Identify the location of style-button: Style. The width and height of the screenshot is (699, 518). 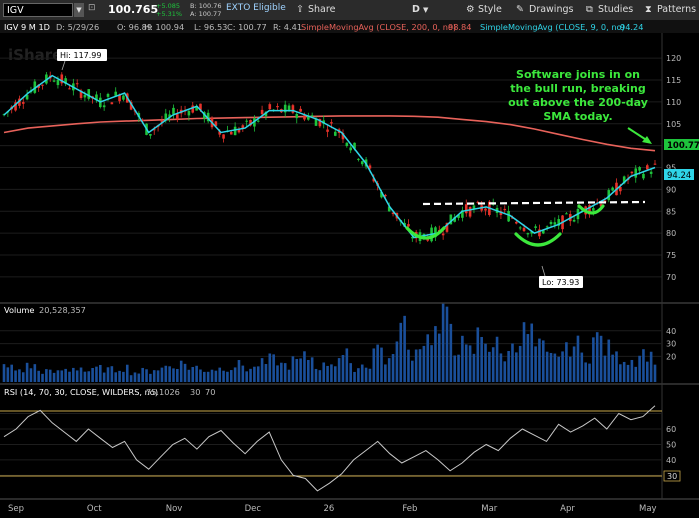
(490, 10).